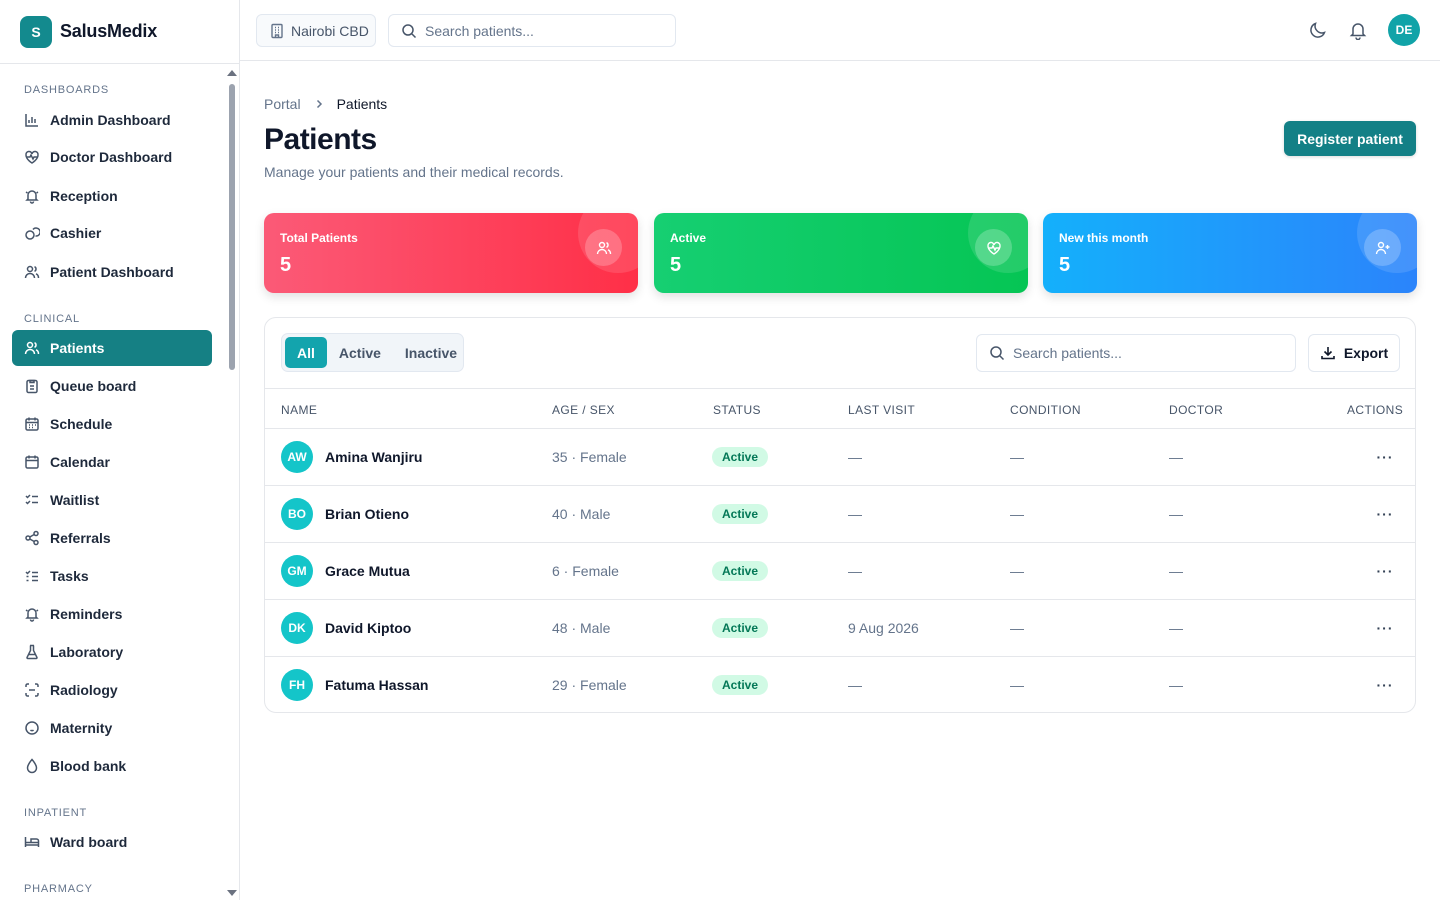  Describe the element at coordinates (232, 482) in the screenshot. I see `sidebar-scrollbar` at that location.